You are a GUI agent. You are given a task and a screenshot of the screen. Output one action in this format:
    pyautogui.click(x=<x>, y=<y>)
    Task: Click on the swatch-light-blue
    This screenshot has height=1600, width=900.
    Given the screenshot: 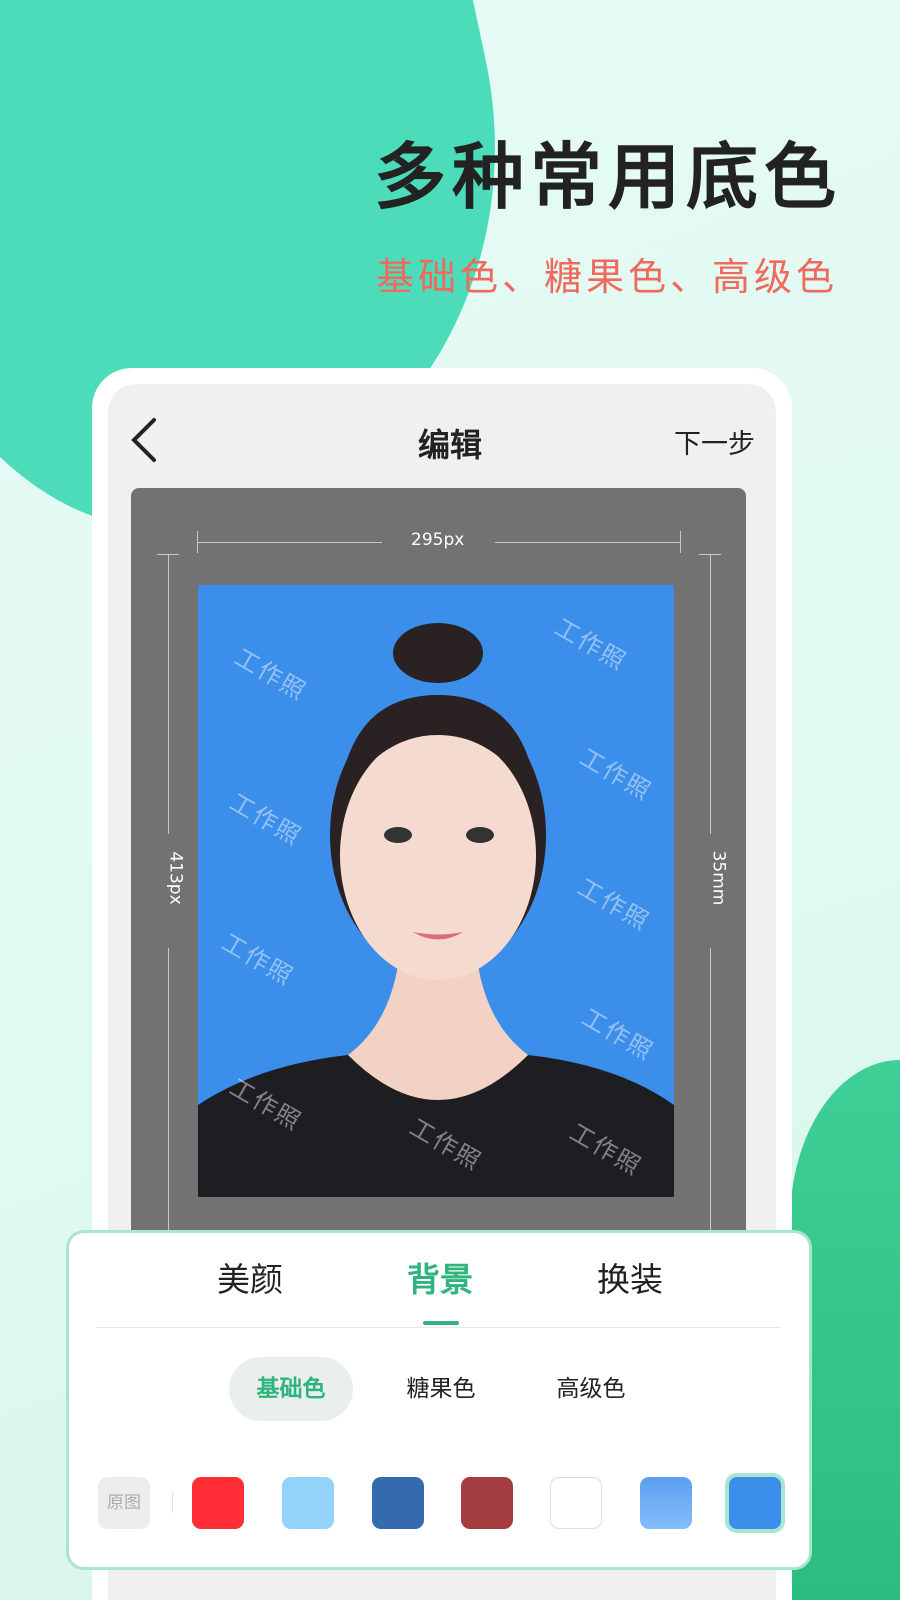 What is the action you would take?
    pyautogui.click(x=308, y=1503)
    